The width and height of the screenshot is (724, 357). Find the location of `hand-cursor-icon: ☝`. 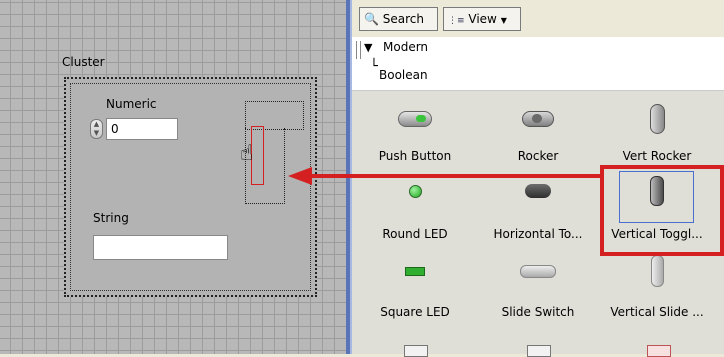

hand-cursor-icon: ☝ is located at coordinates (247, 153).